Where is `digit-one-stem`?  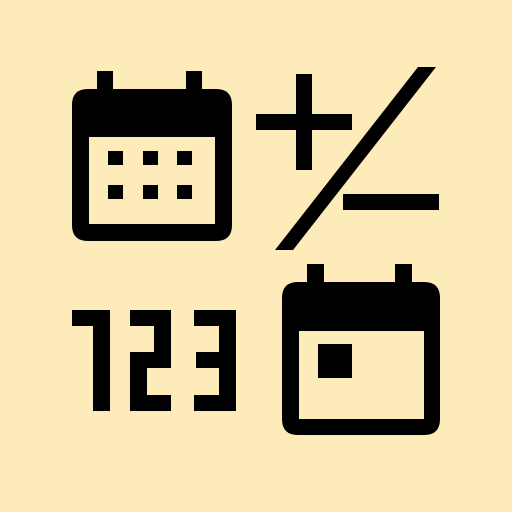
digit-one-stem is located at coordinates (101, 360).